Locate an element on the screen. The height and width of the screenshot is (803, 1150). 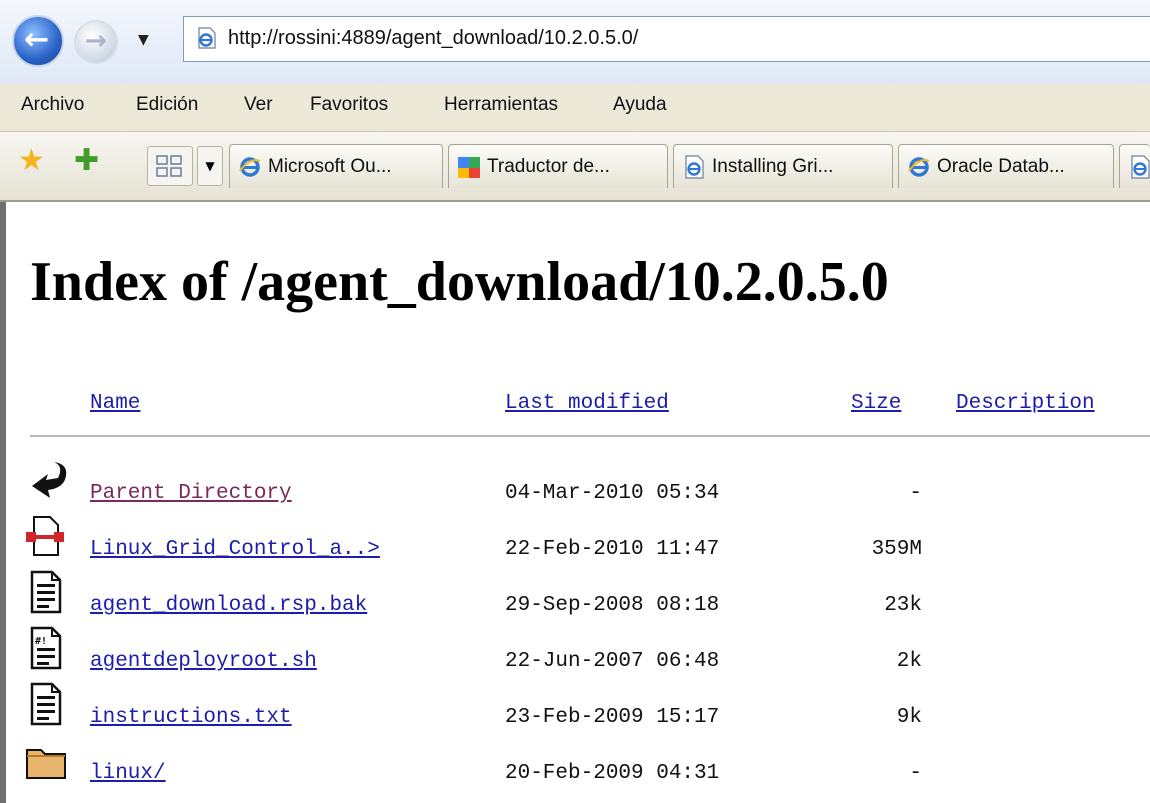
column-header-last-modified: Last modified is located at coordinates (587, 403).